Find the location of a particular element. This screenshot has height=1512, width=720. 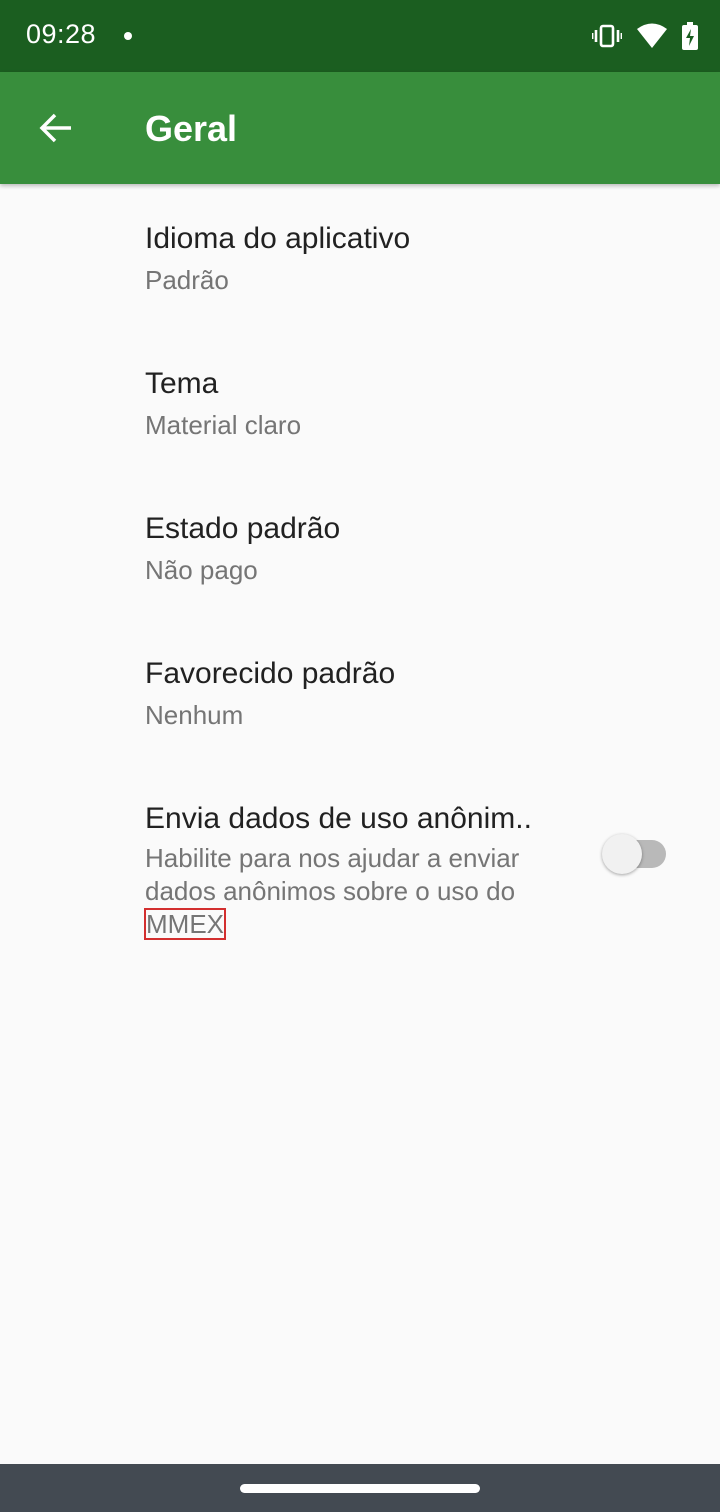

toggle-thumb is located at coordinates (622, 854).